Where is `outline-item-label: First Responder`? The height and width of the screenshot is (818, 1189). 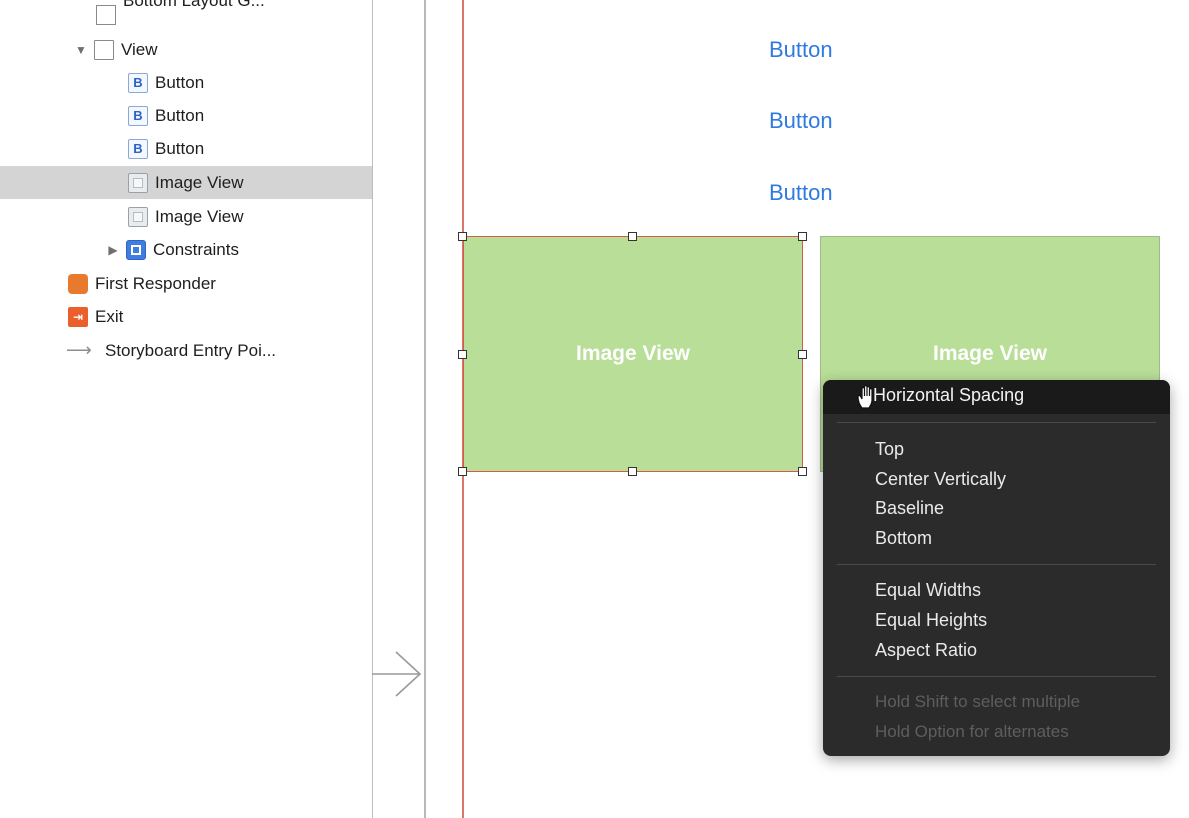 outline-item-label: First Responder is located at coordinates (155, 283).